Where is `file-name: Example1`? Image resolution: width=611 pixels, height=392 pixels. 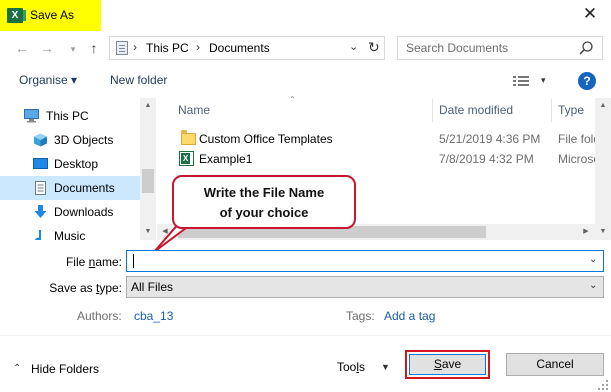 file-name: Example1 is located at coordinates (226, 159).